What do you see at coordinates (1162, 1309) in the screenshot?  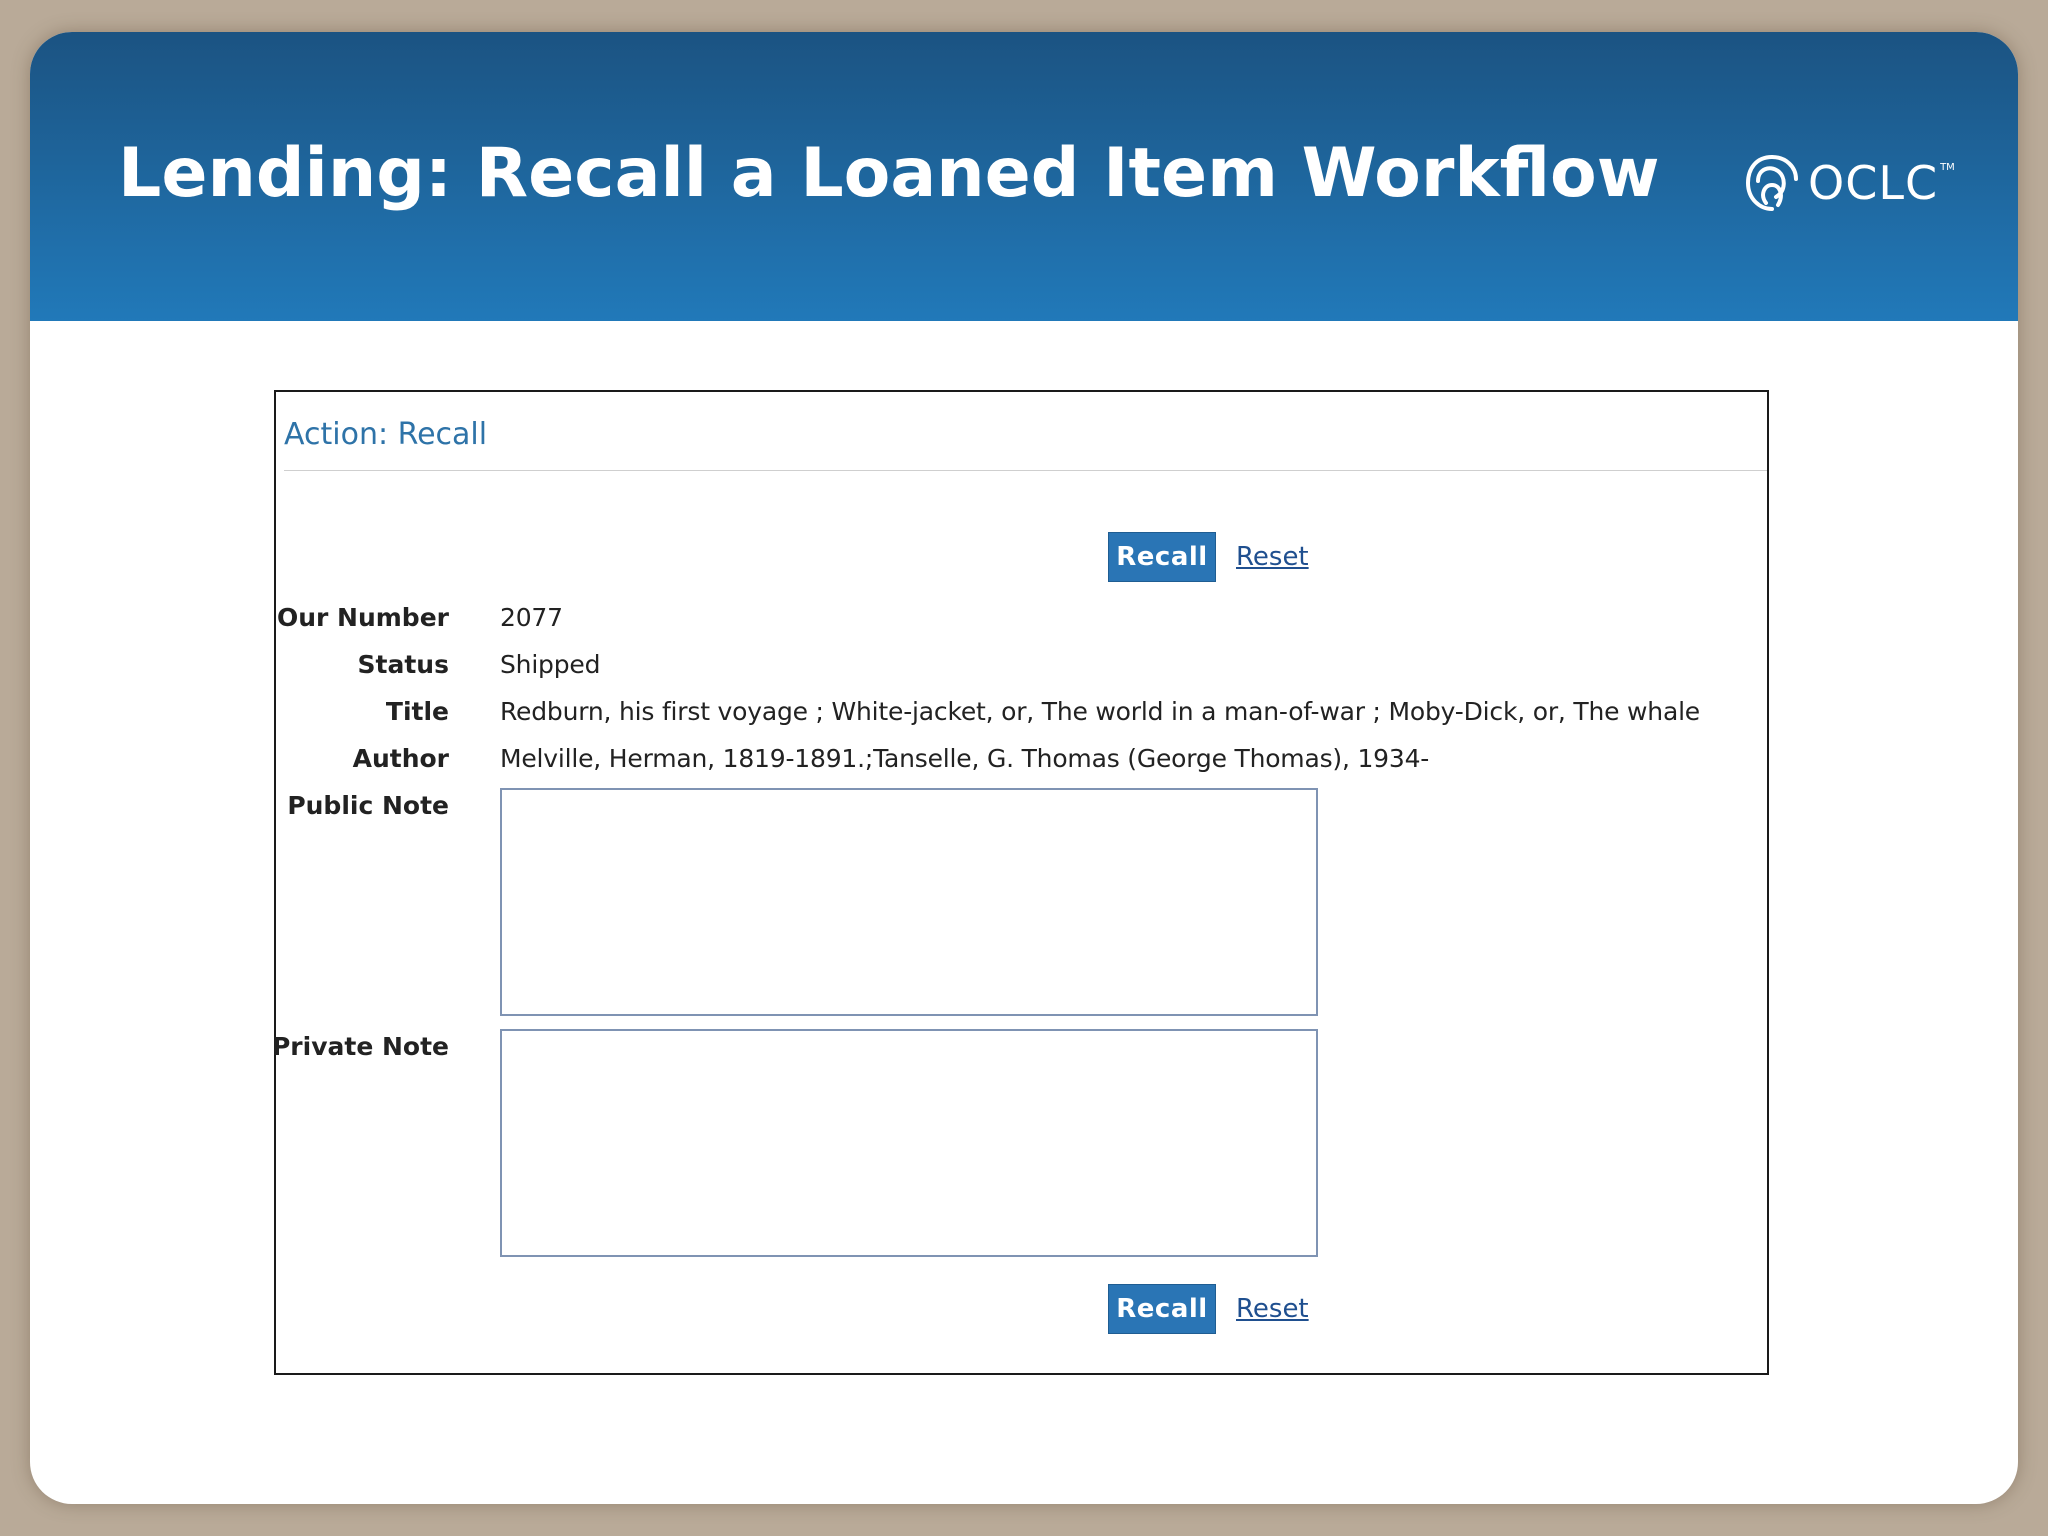 I see `recall-button-bottom: Recall` at bounding box center [1162, 1309].